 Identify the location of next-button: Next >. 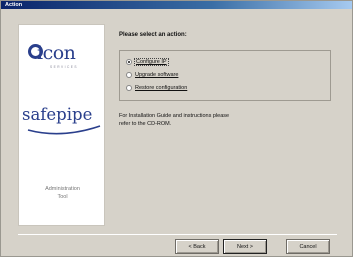
(245, 246).